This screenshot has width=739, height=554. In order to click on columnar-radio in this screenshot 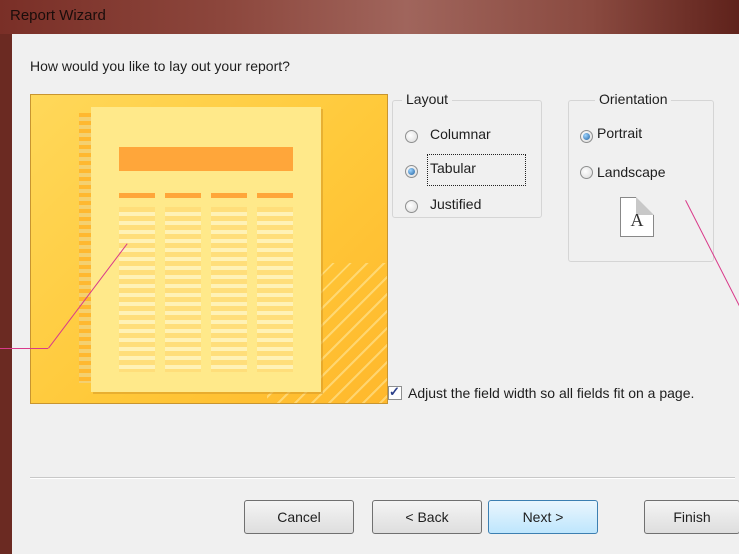, I will do `click(411, 136)`.